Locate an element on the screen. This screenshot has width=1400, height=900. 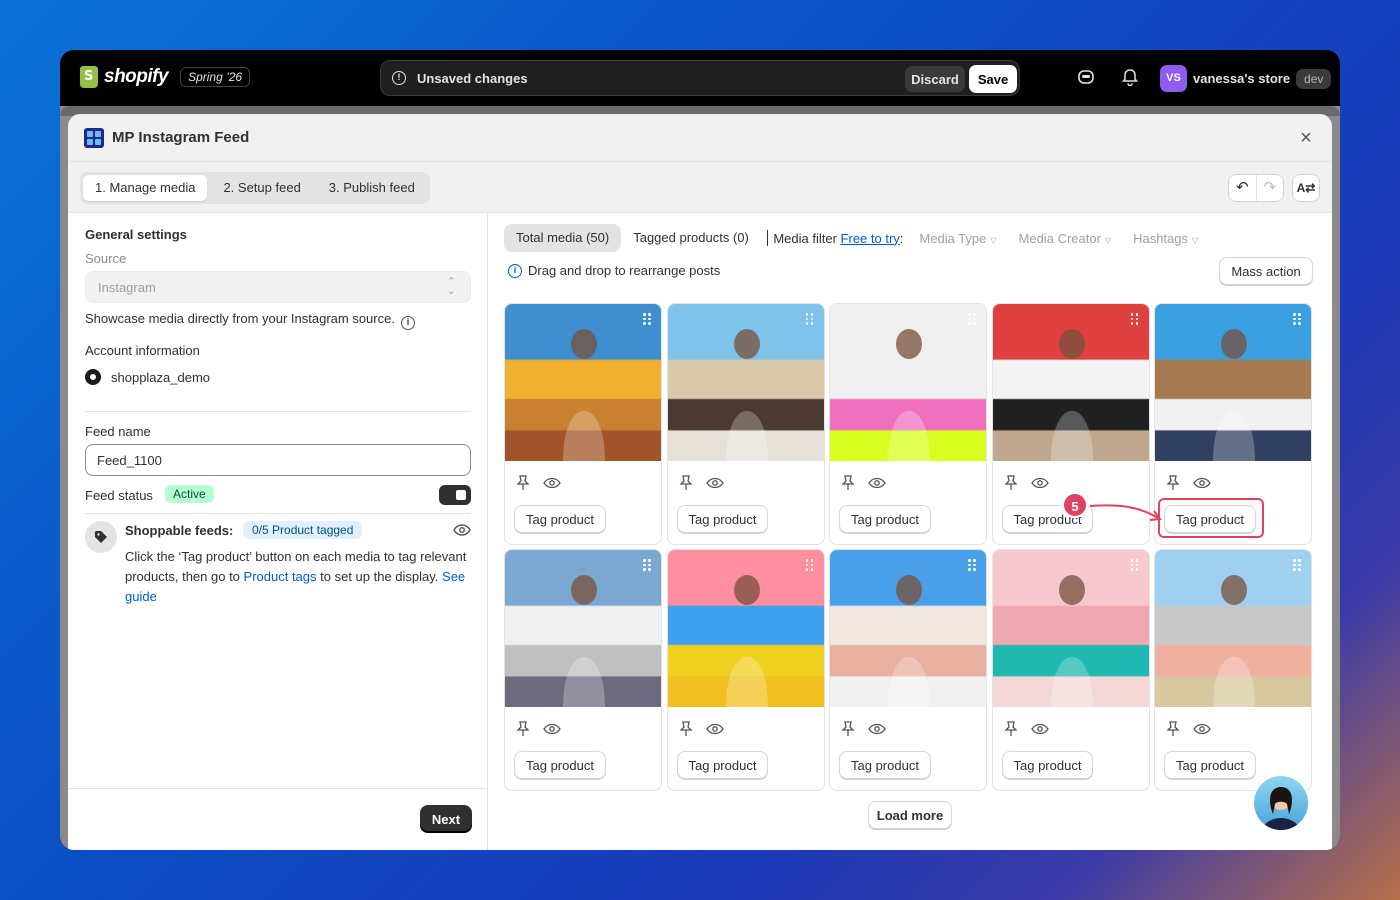
undo-icon: ↶ is located at coordinates (1242, 188).